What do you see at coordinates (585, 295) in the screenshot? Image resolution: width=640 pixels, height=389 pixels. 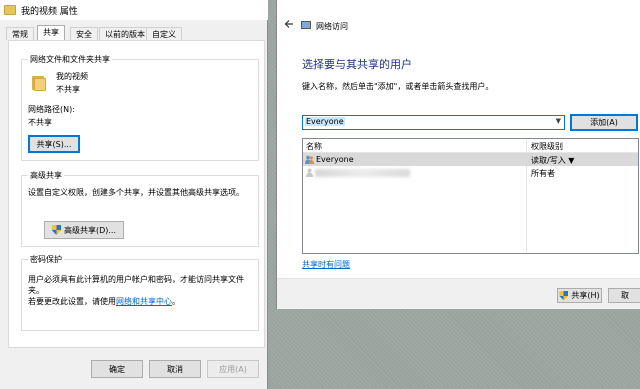 I see `share-confirm-label: 共享(H)` at bounding box center [585, 295].